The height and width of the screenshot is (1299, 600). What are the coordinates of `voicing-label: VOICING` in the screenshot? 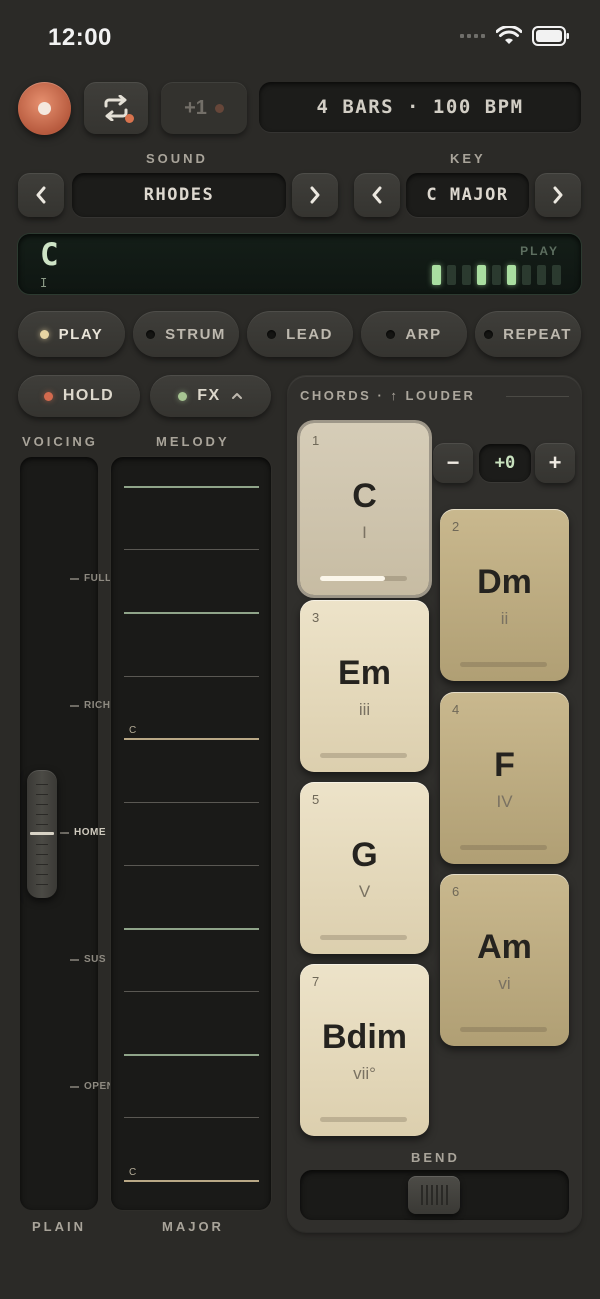 It's located at (60, 441).